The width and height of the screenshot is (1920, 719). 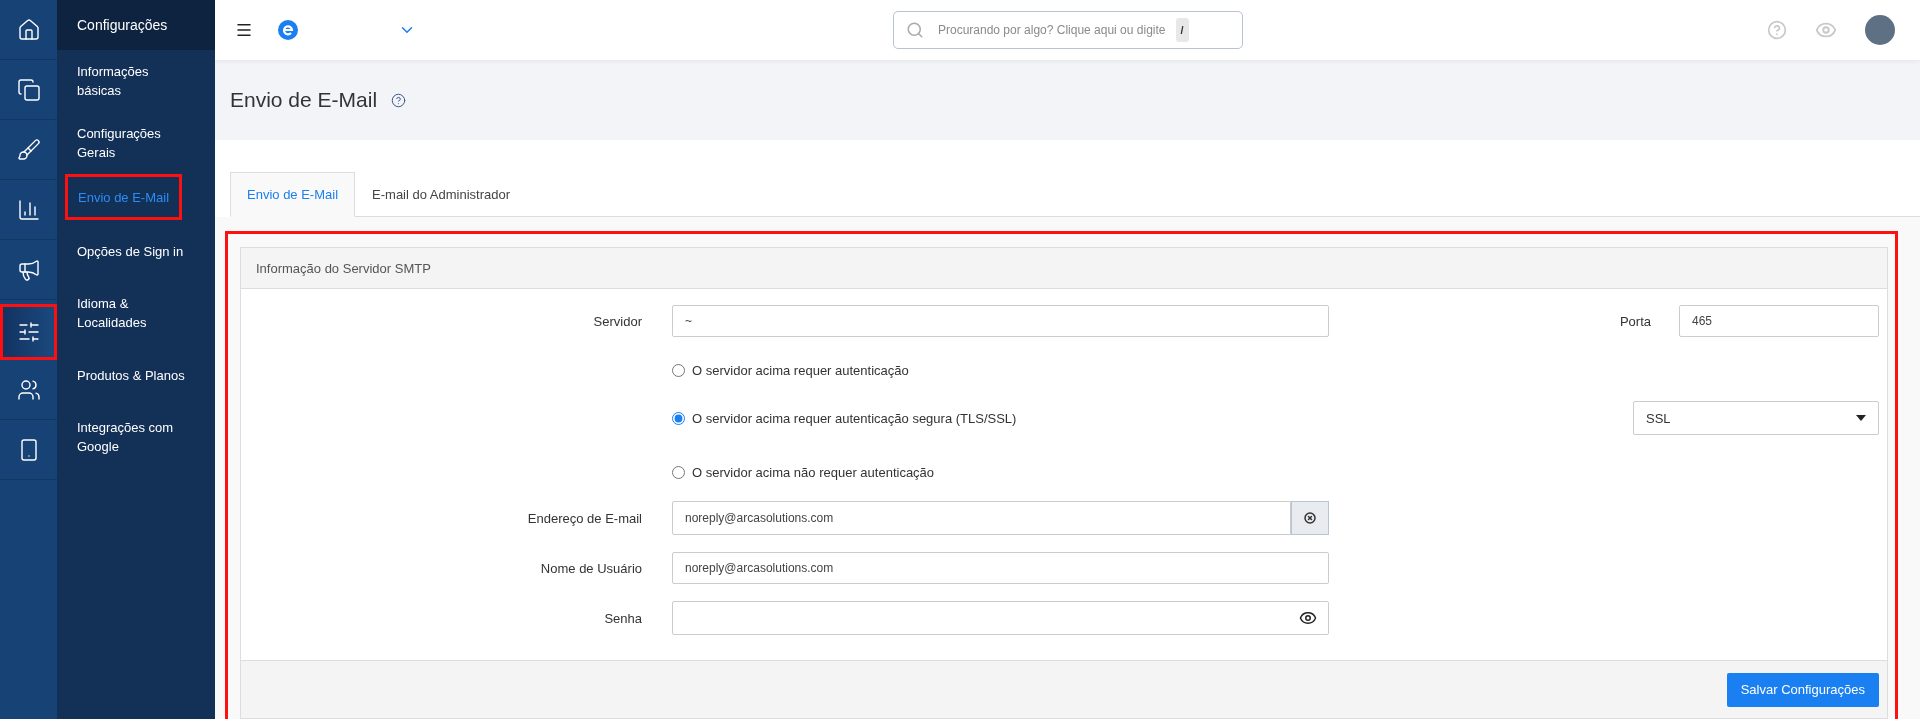 I want to click on search-icon, so click(x=915, y=30).